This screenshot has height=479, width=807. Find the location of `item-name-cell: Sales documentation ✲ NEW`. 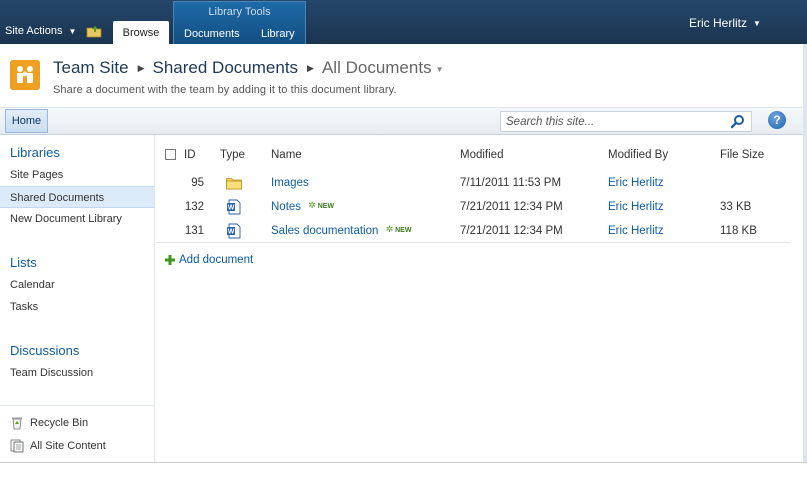

item-name-cell: Sales documentation ✲ NEW is located at coordinates (341, 231).